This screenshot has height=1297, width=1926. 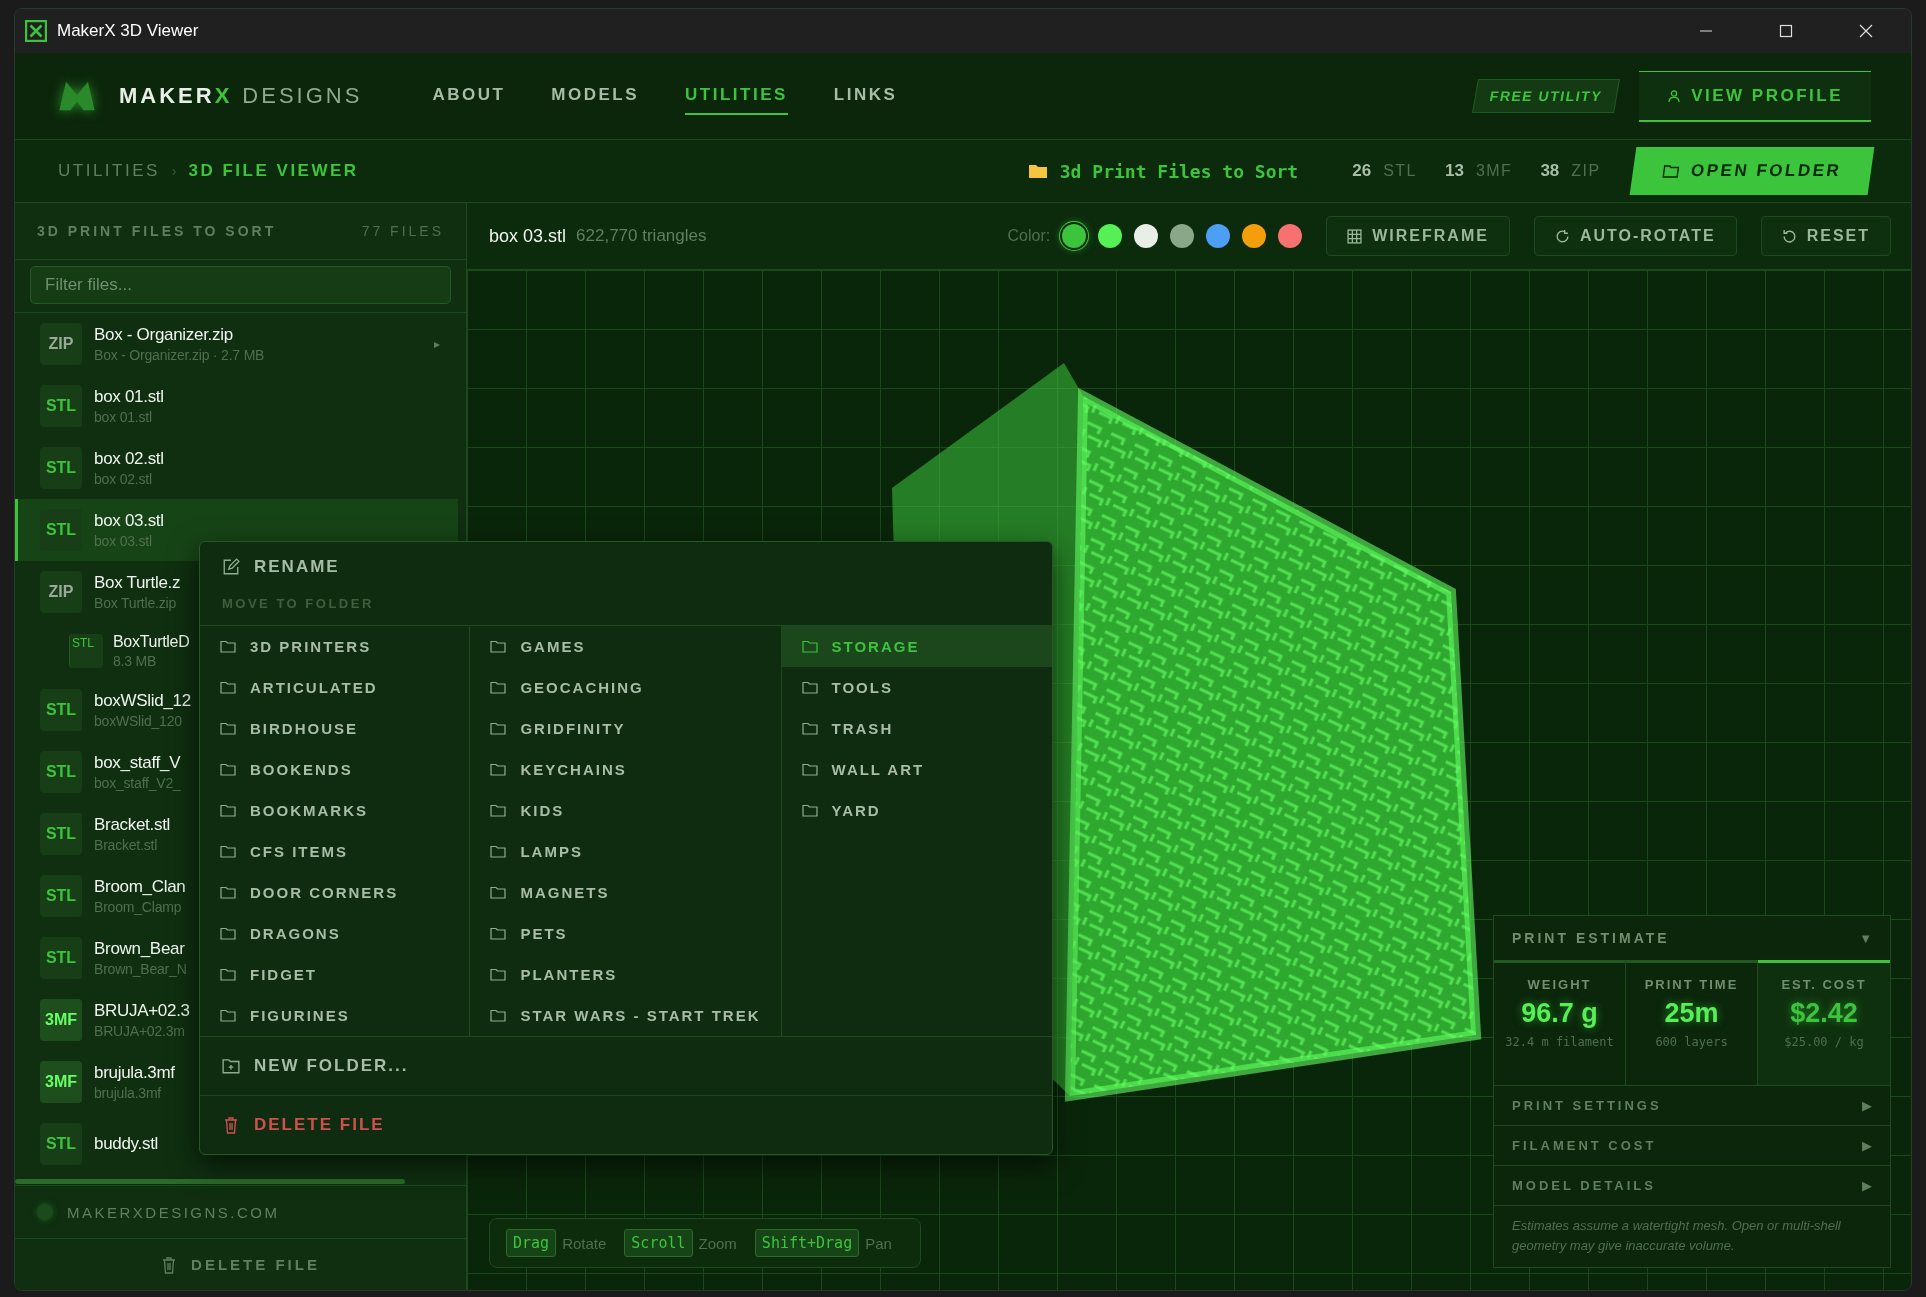 I want to click on file-name: box 02.stl, so click(x=129, y=459).